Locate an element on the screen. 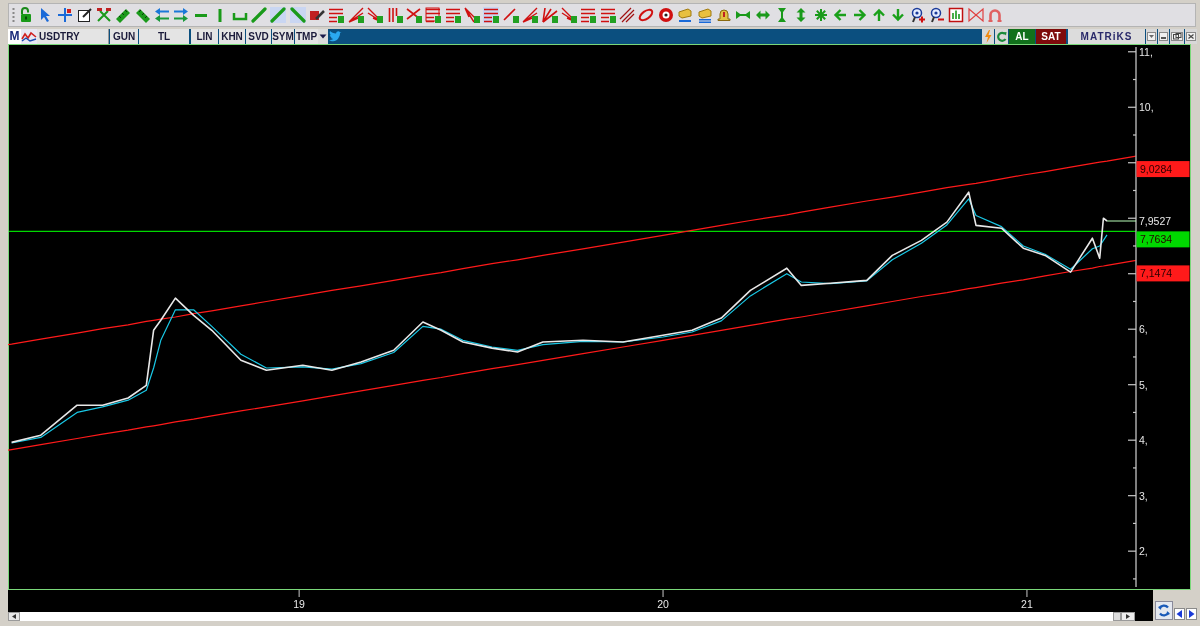 This screenshot has height=626, width=1200. axis-label: 21 is located at coordinates (1027, 604).